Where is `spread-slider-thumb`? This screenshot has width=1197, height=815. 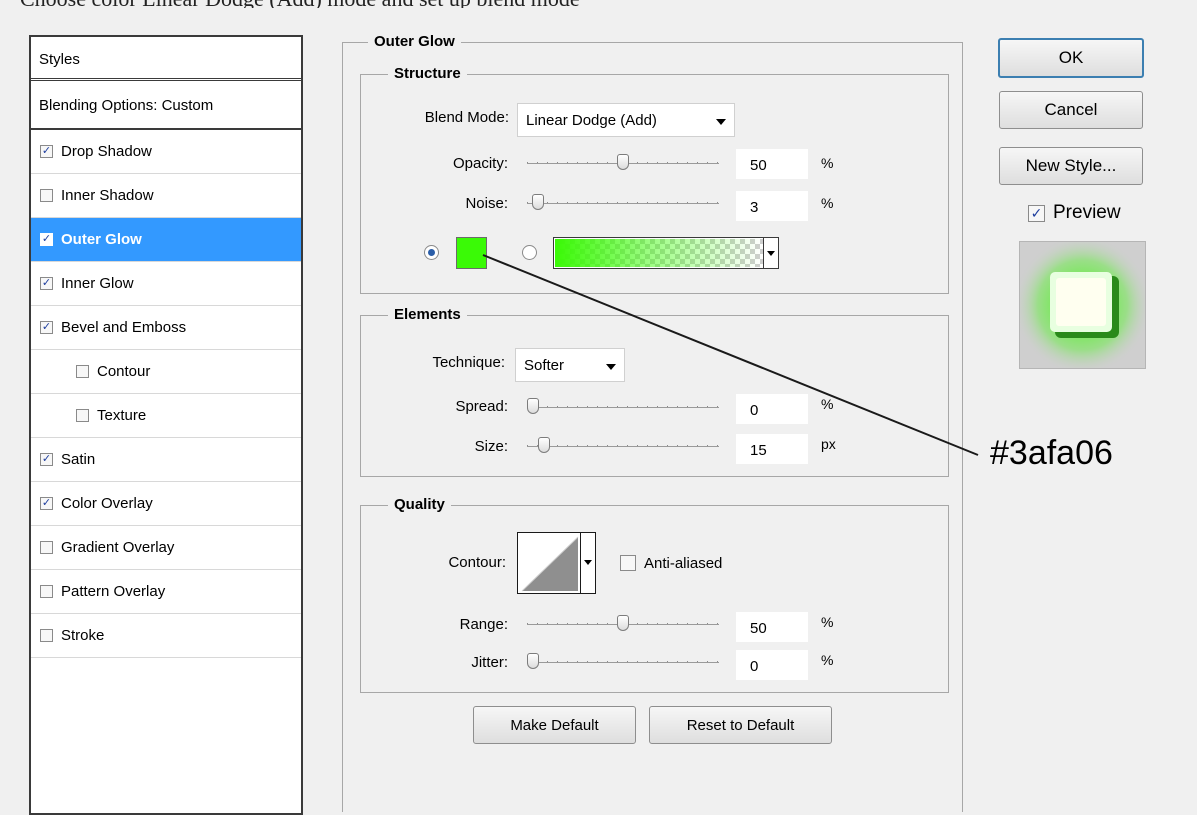 spread-slider-thumb is located at coordinates (533, 406).